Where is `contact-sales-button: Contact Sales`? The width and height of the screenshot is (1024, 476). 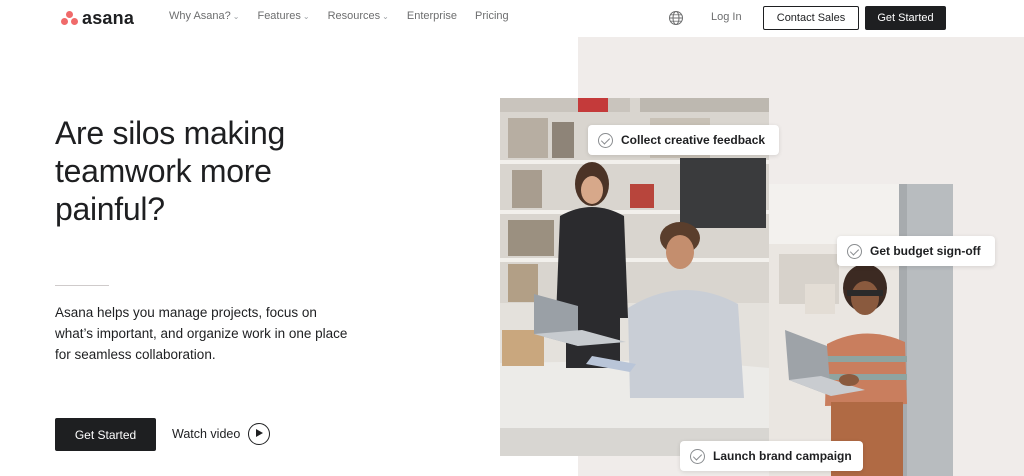
contact-sales-button: Contact Sales is located at coordinates (811, 18).